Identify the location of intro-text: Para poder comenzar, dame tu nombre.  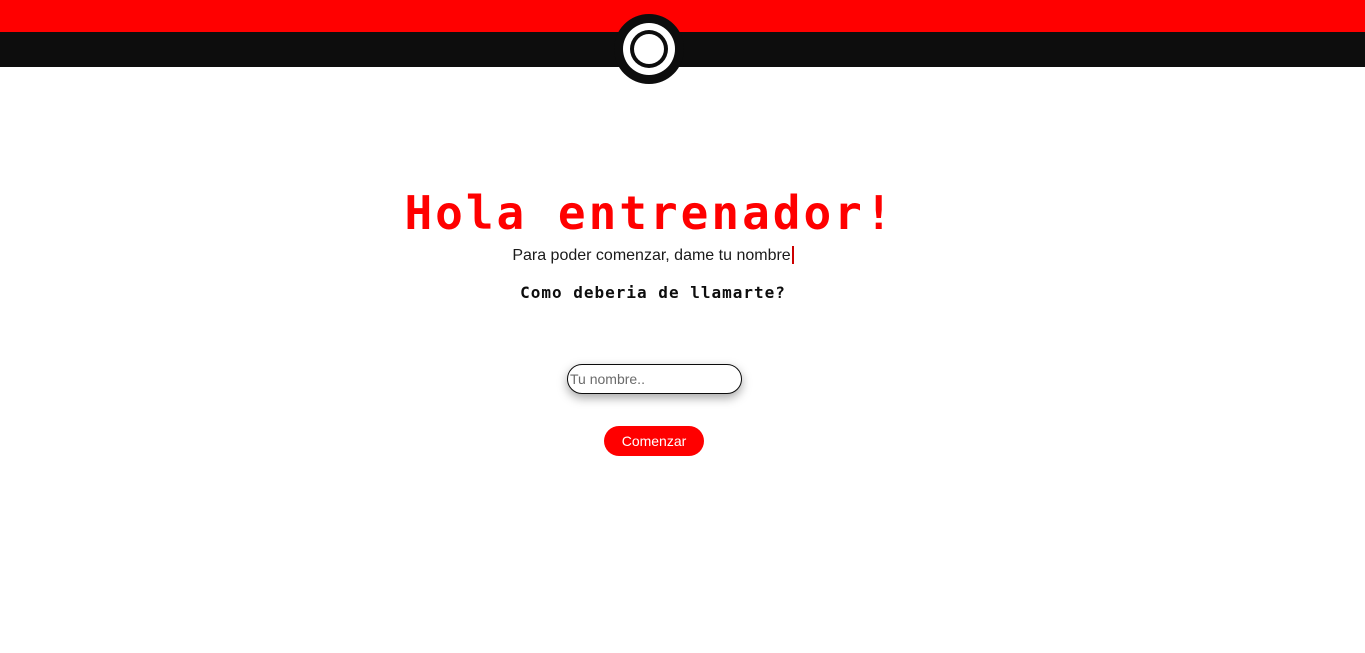
(653, 256).